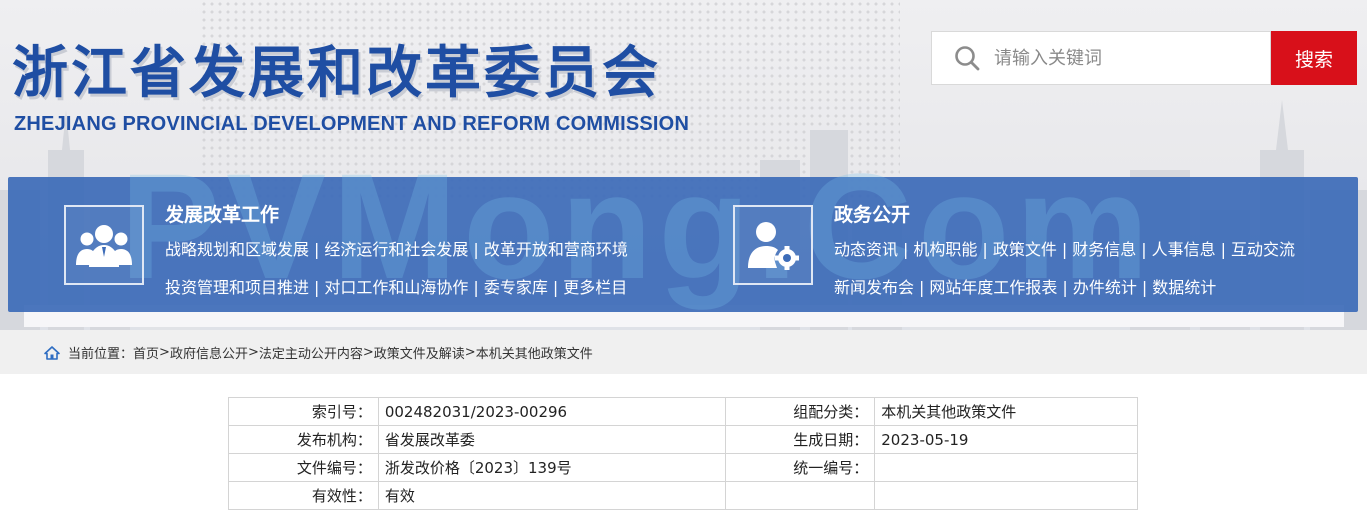 The image size is (1367, 526). What do you see at coordinates (303, 411) in the screenshot?
I see `index-number-label: 索引号：` at bounding box center [303, 411].